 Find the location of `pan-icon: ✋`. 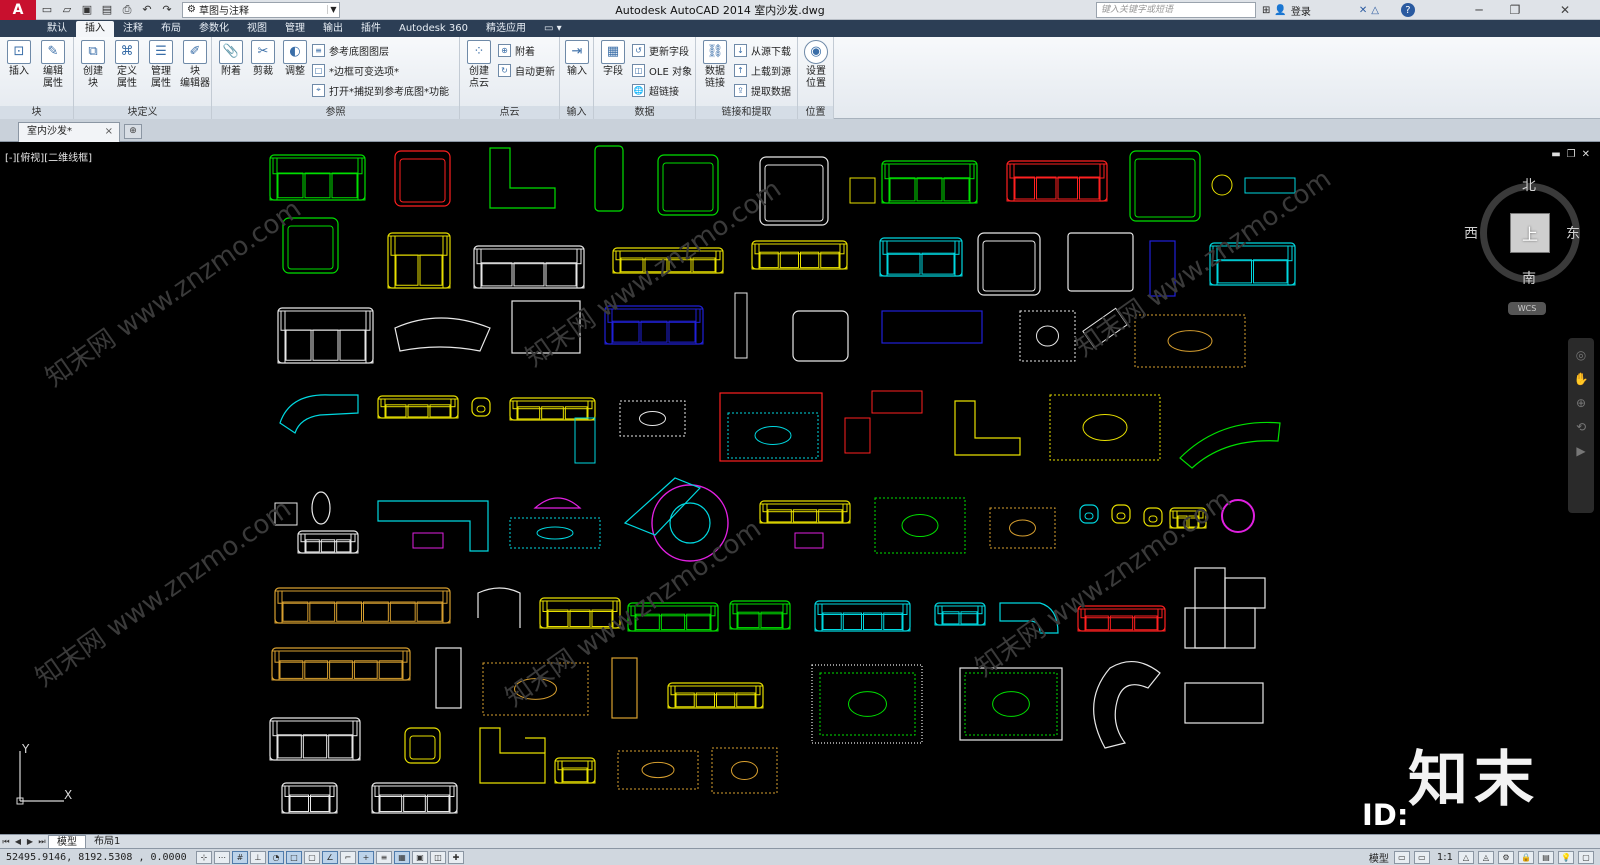

pan-icon: ✋ is located at coordinates (1581, 379).